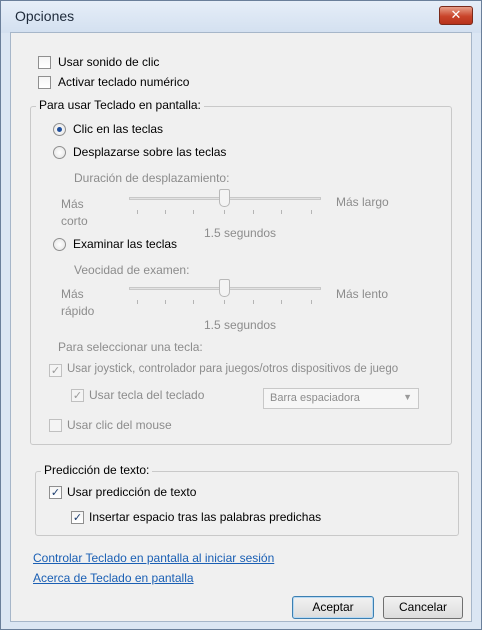 The image size is (482, 630). Describe the element at coordinates (97, 470) in the screenshot. I see `text-prediction-group-title: Predicción de texto:` at that location.